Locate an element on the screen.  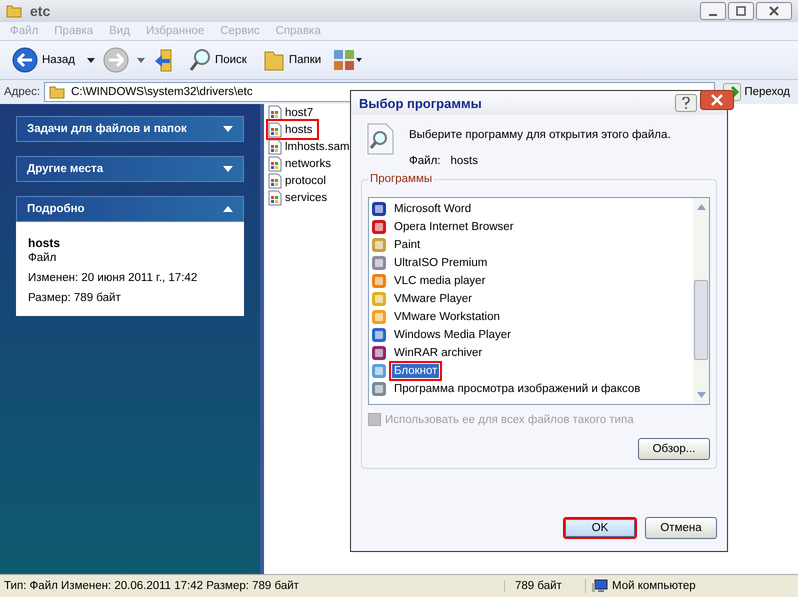
dialog-prompt: Выберите программу для открытия этого файла. is located at coordinates (540, 135).